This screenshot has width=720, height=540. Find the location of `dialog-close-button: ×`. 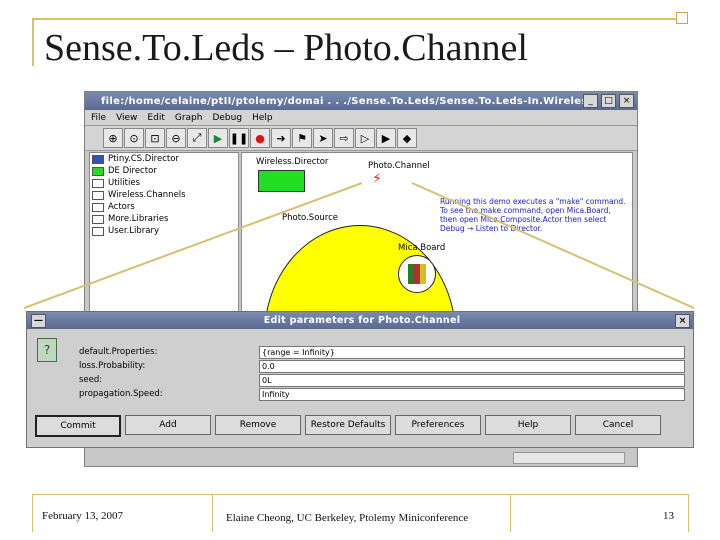

dialog-close-button: × is located at coordinates (682, 320).